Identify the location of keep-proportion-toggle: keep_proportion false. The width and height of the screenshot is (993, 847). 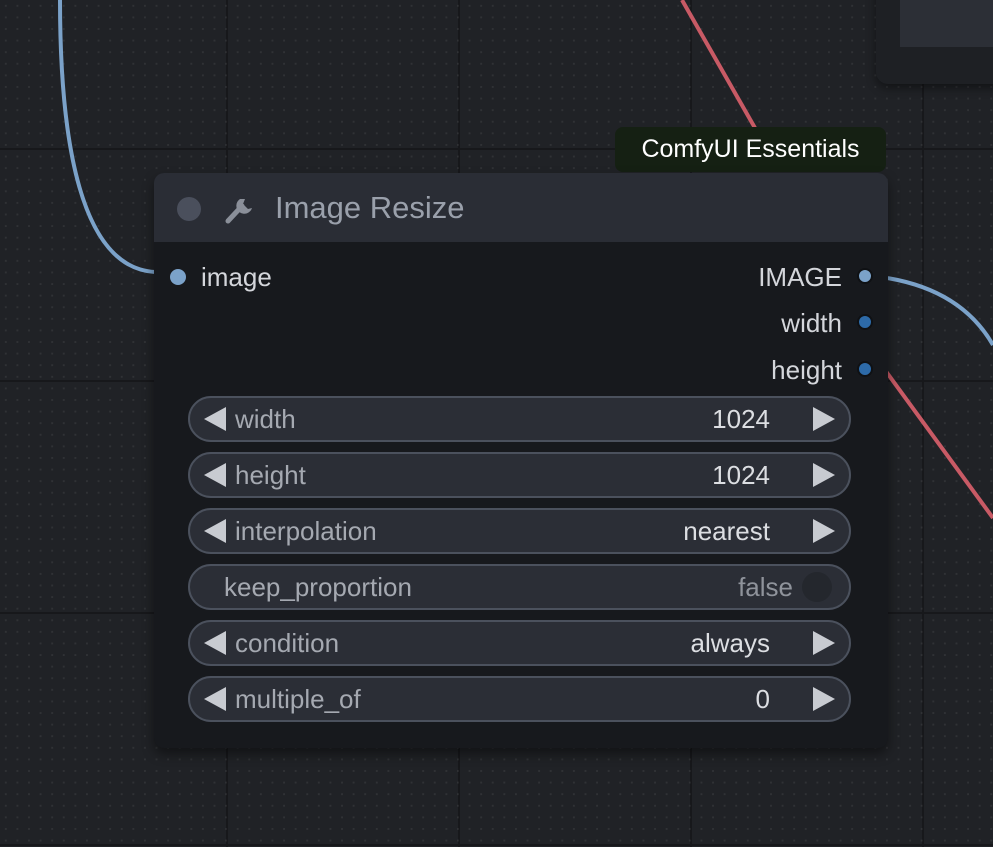
(519, 587).